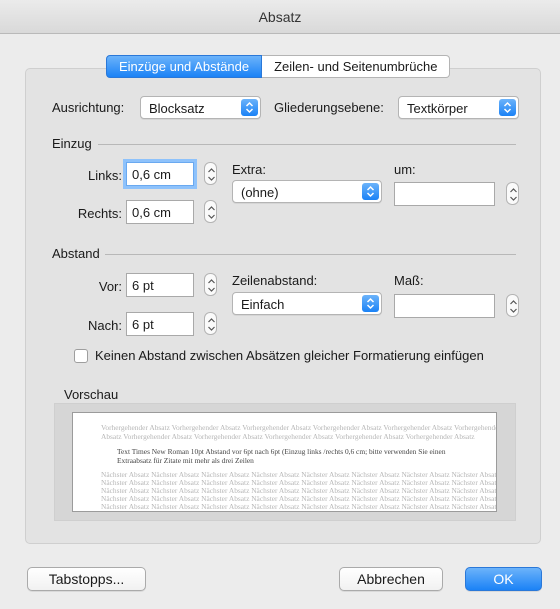  Describe the element at coordinates (310, 254) in the screenshot. I see `spacing-divider` at that location.